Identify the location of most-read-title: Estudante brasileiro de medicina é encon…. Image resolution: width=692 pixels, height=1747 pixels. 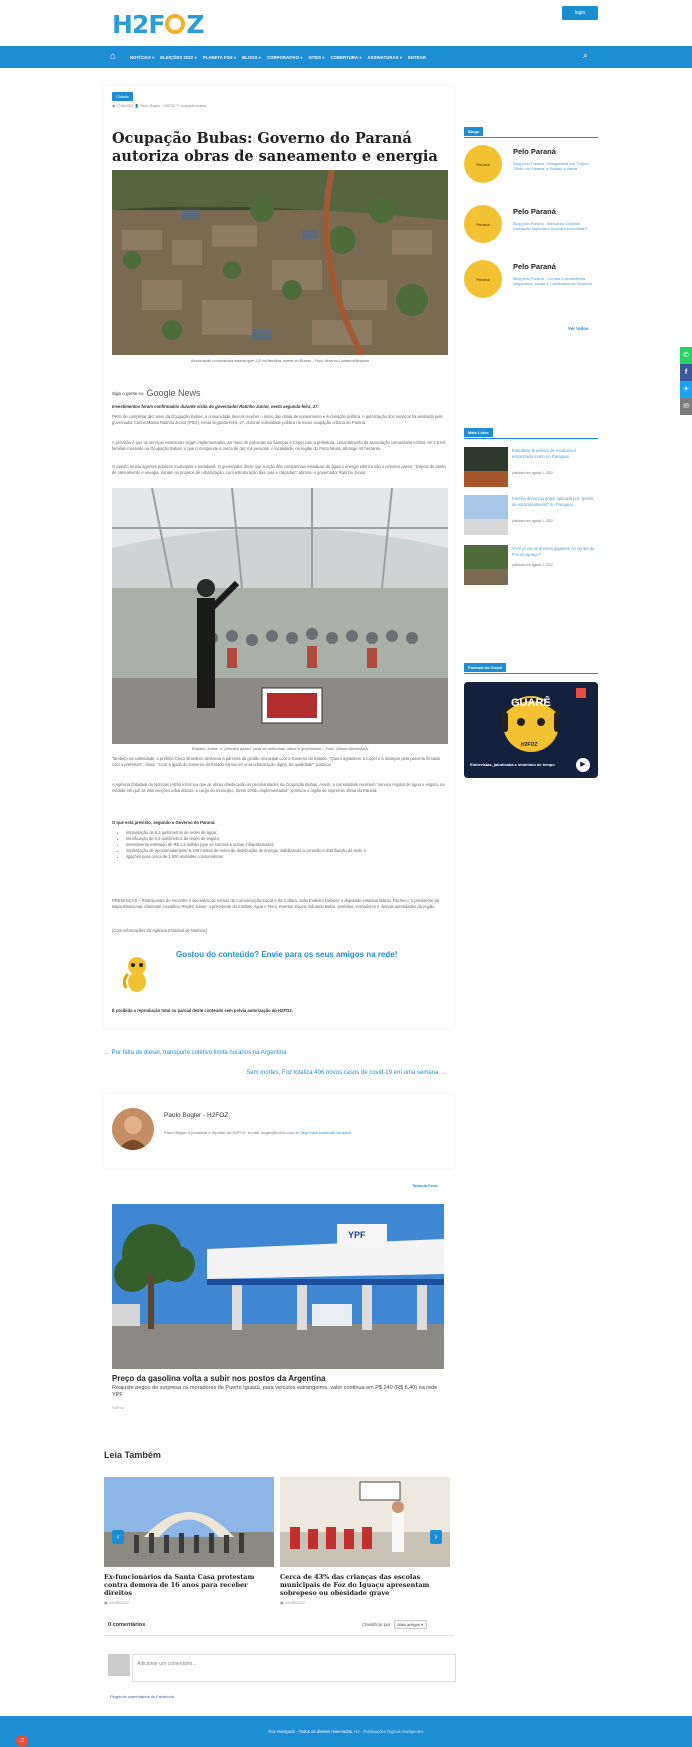
(555, 453).